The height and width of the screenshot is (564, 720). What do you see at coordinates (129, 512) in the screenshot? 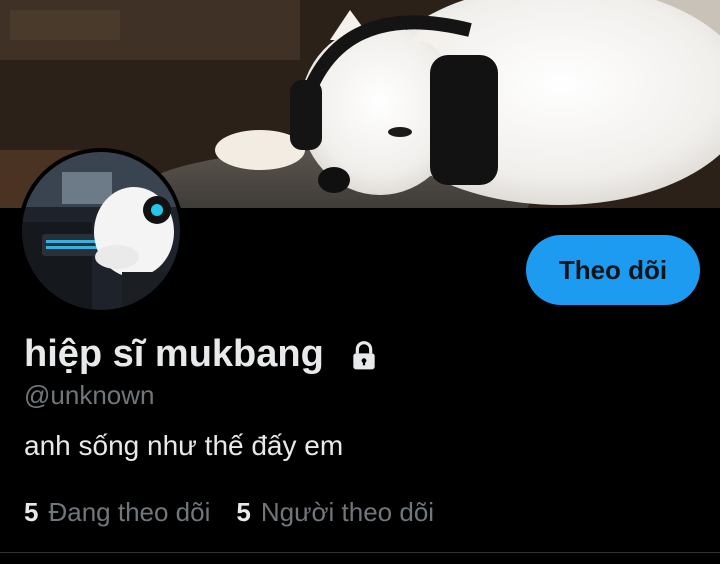
I see `following-label: Đang theo dõi` at bounding box center [129, 512].